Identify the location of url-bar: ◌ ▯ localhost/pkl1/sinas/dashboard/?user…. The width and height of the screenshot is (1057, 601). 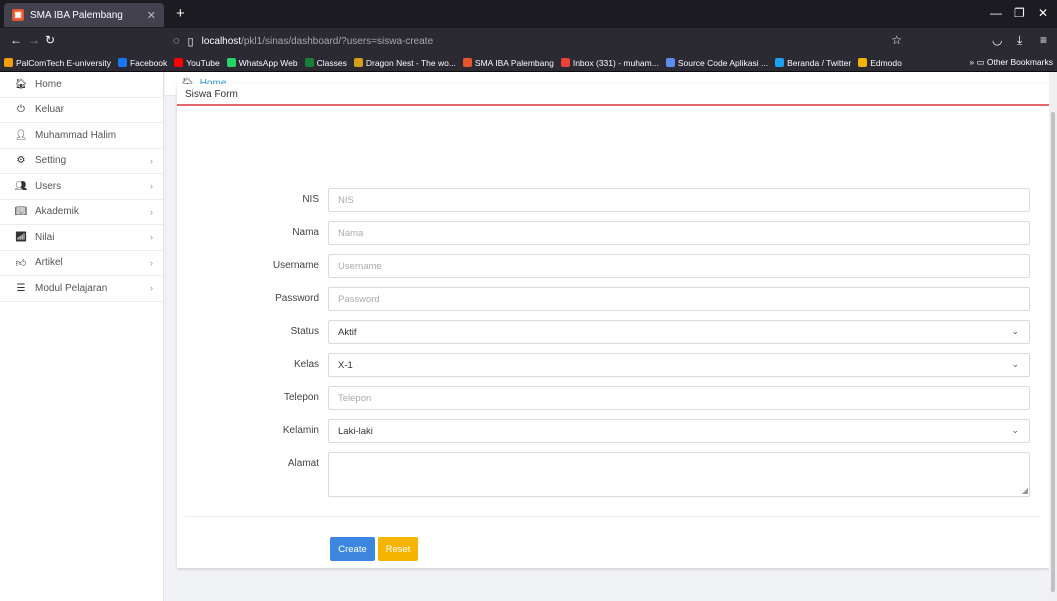
(537, 41).